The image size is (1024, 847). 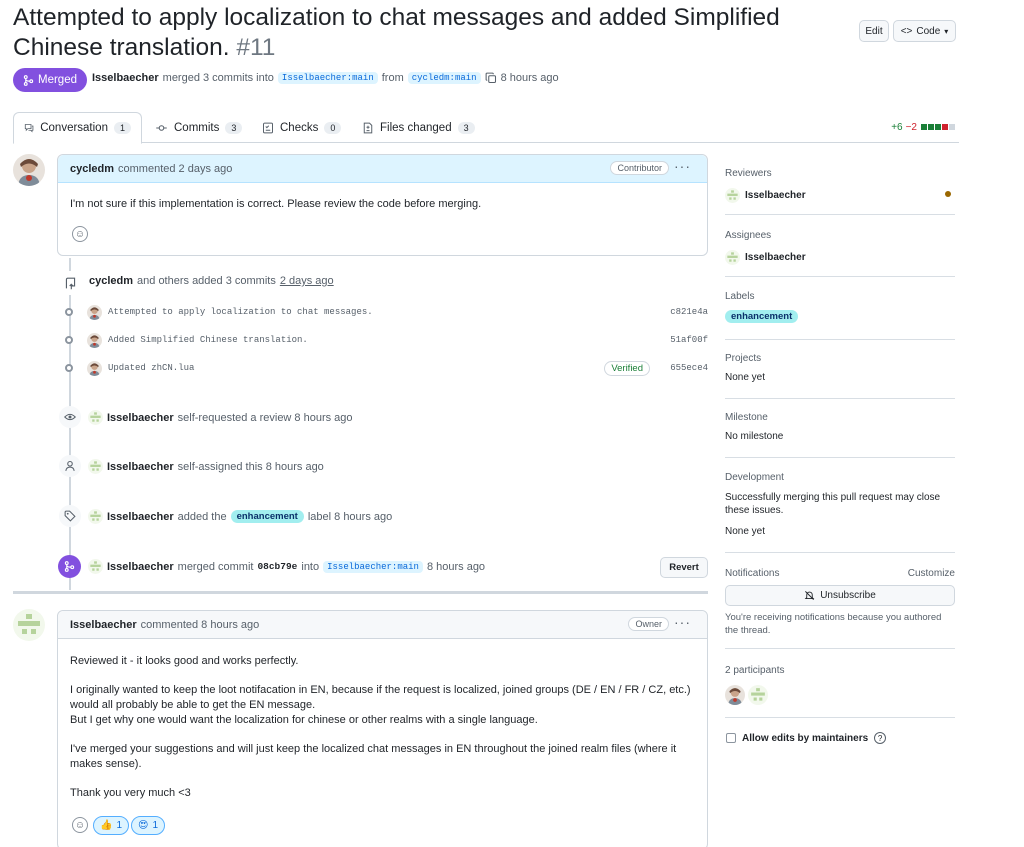 What do you see at coordinates (444, 78) in the screenshot?
I see `head-branch: cycledm:main` at bounding box center [444, 78].